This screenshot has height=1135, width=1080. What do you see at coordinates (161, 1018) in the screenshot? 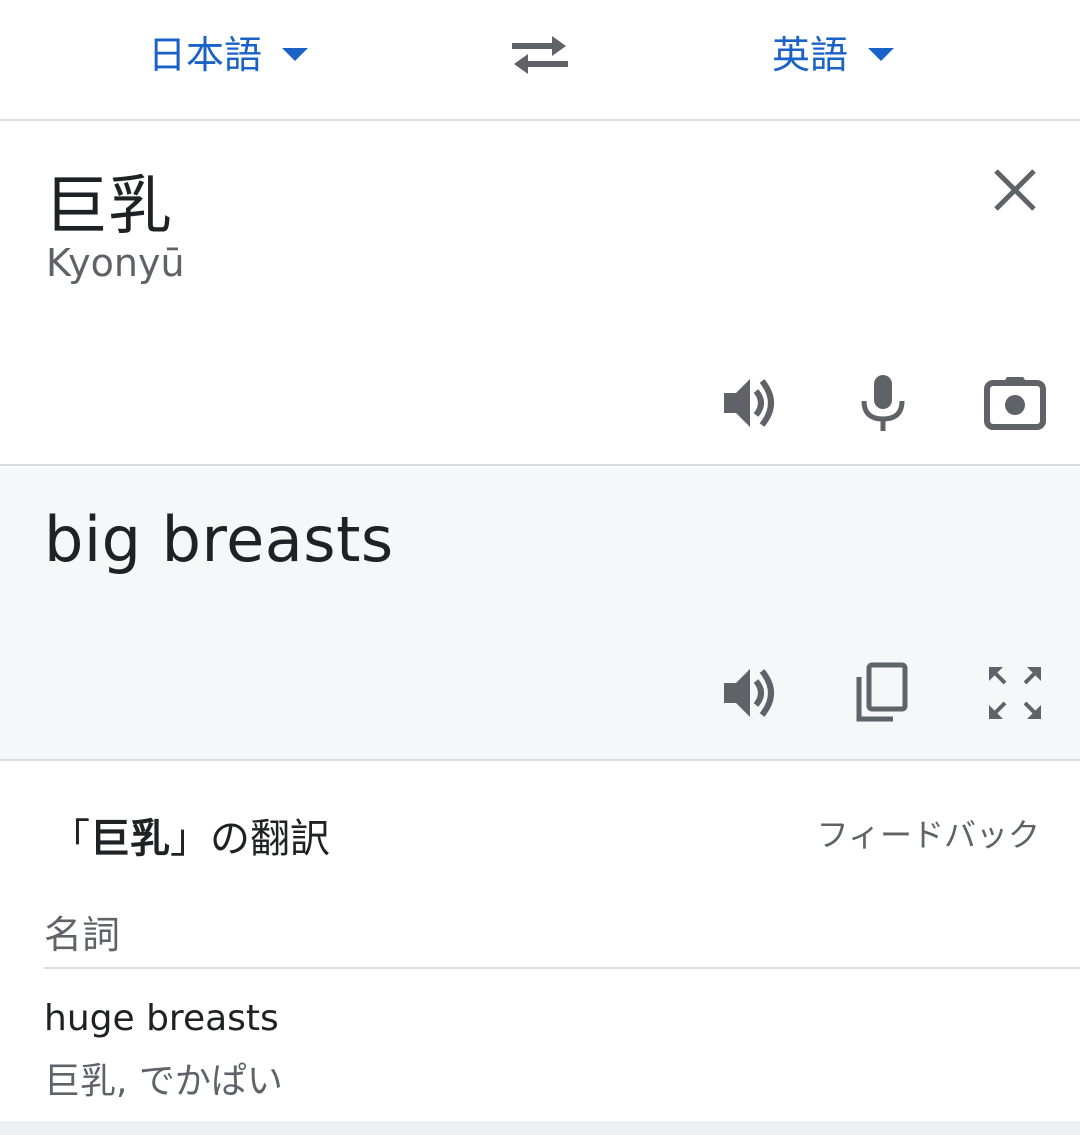
I see `dictionary-entry-word: huge breasts` at bounding box center [161, 1018].